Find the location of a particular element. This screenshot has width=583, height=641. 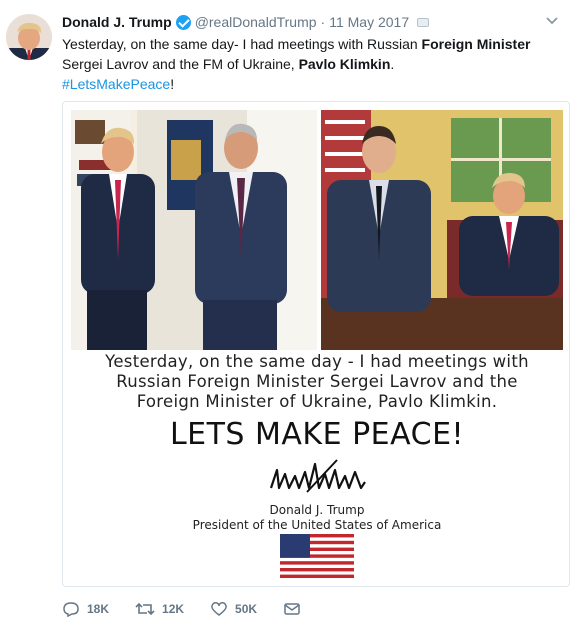

tweet-date: 11 May 2017 is located at coordinates (369, 22).